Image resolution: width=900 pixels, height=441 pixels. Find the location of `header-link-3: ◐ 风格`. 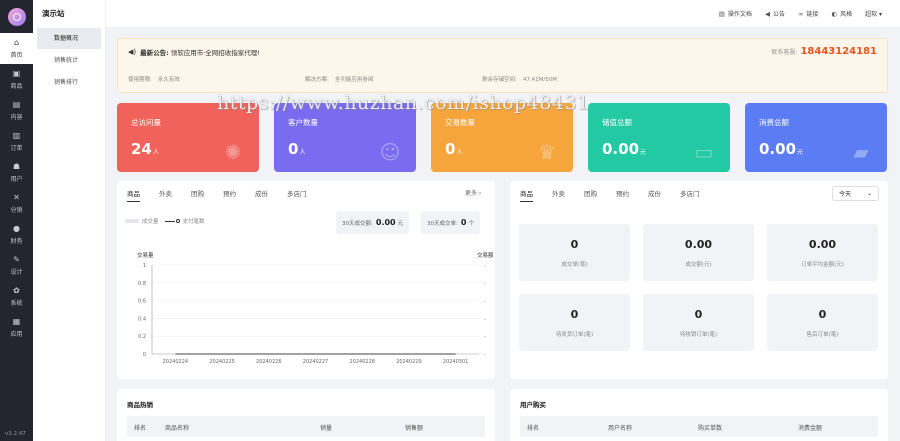

header-link-3: ◐ 风格 is located at coordinates (842, 14).